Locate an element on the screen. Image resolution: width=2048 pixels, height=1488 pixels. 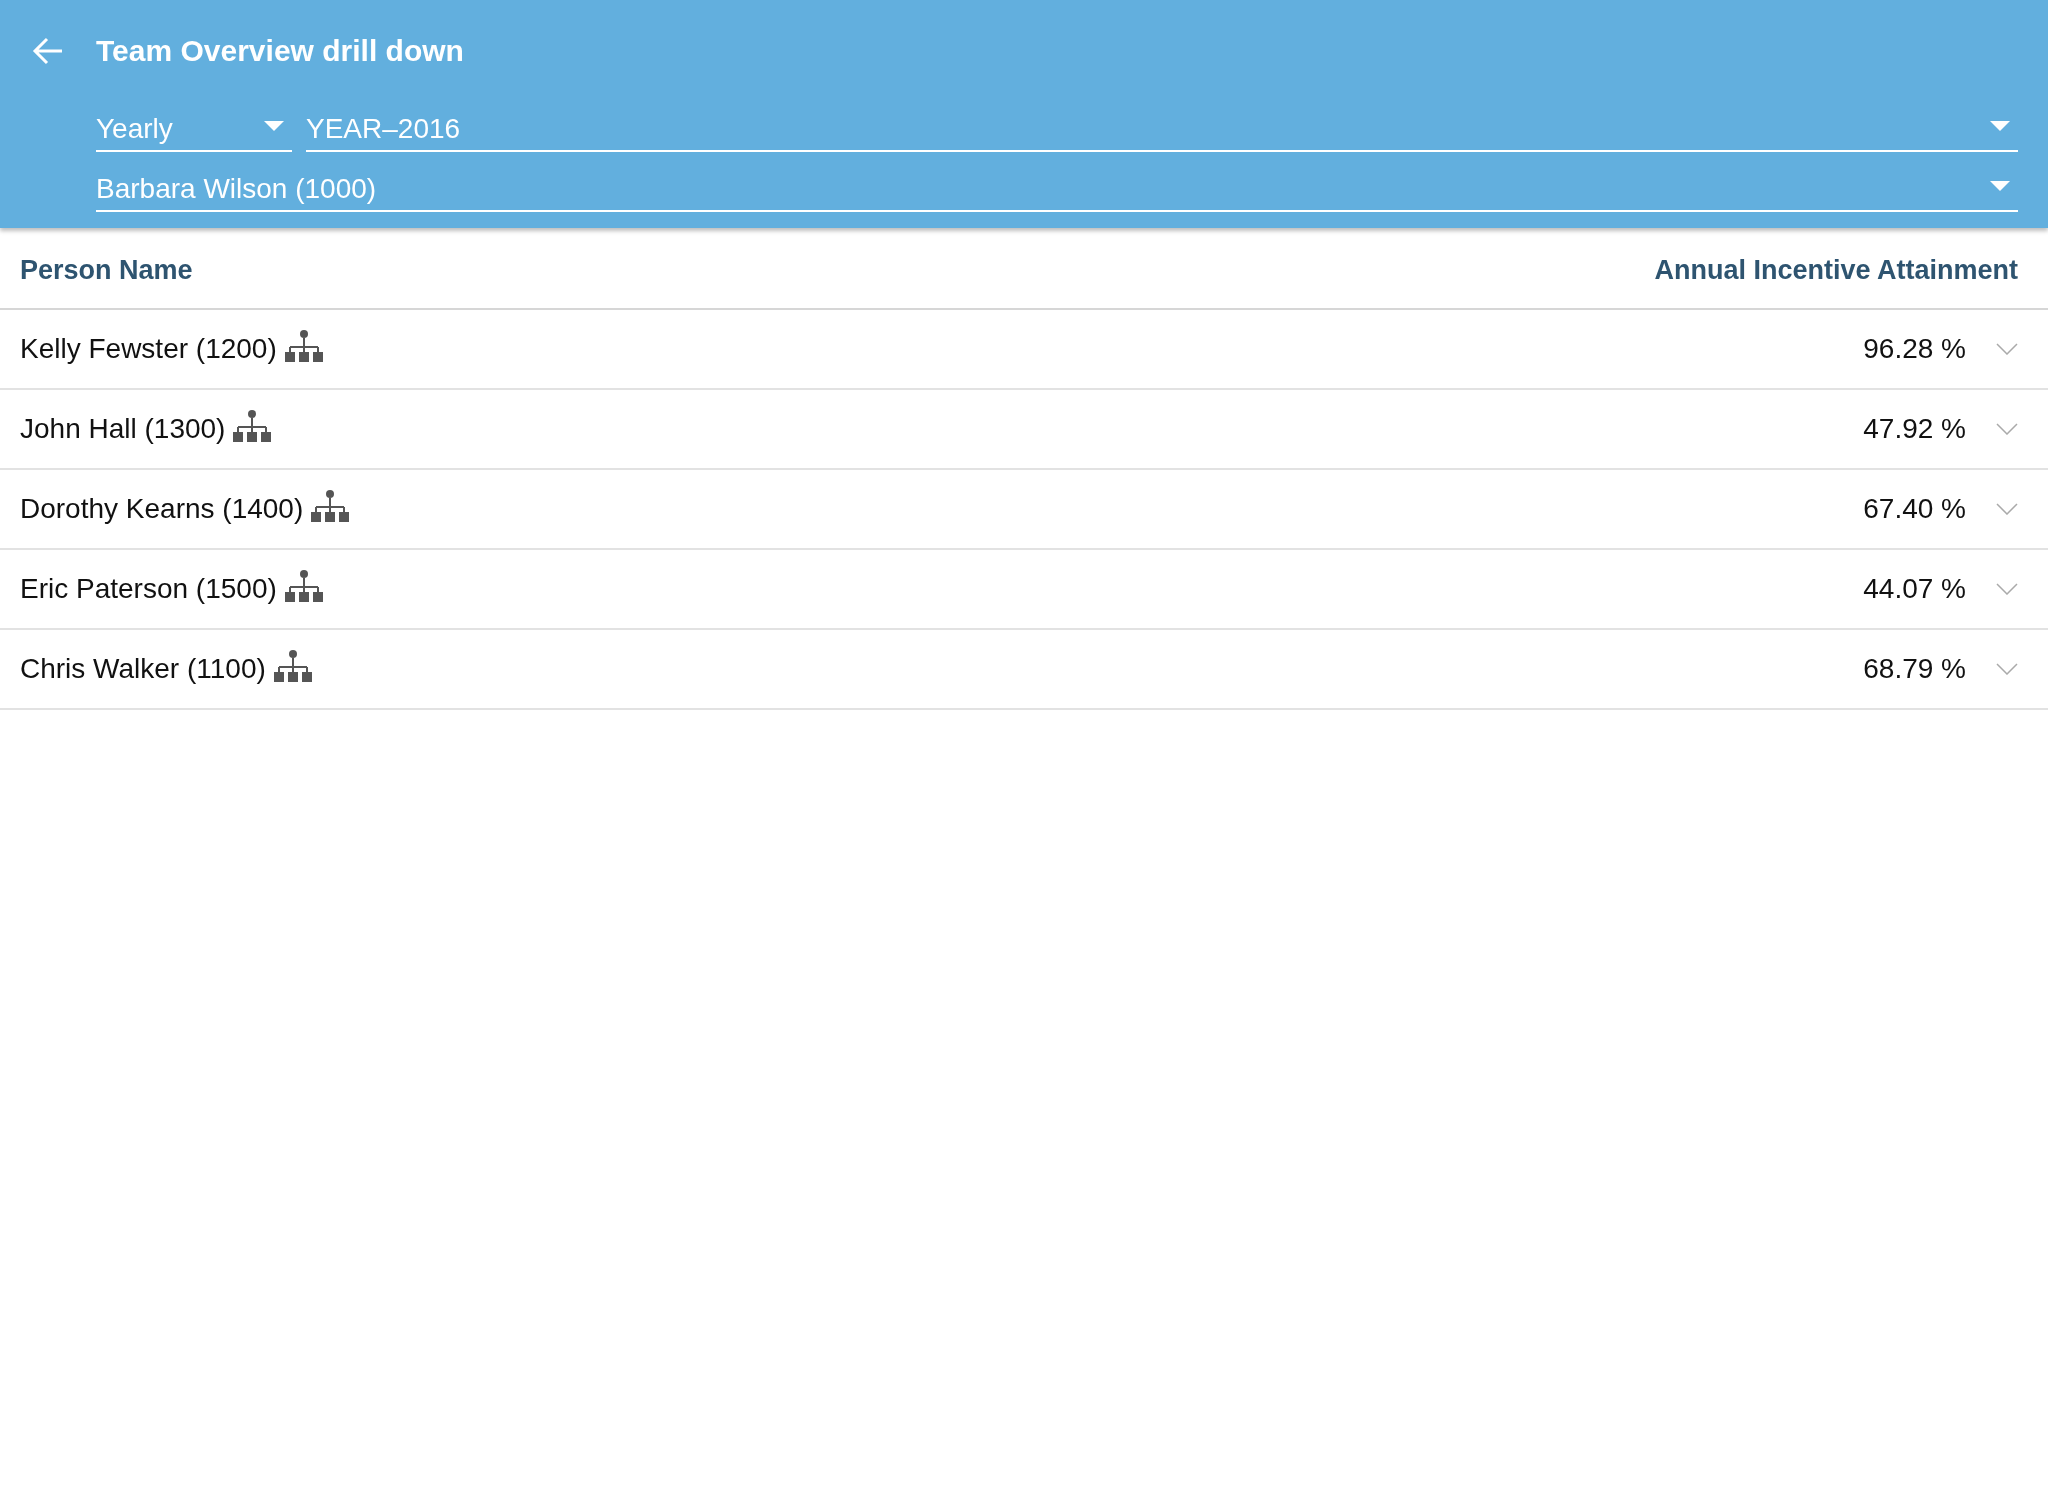
column-header: Annual Incentive Attainment is located at coordinates (1836, 270).